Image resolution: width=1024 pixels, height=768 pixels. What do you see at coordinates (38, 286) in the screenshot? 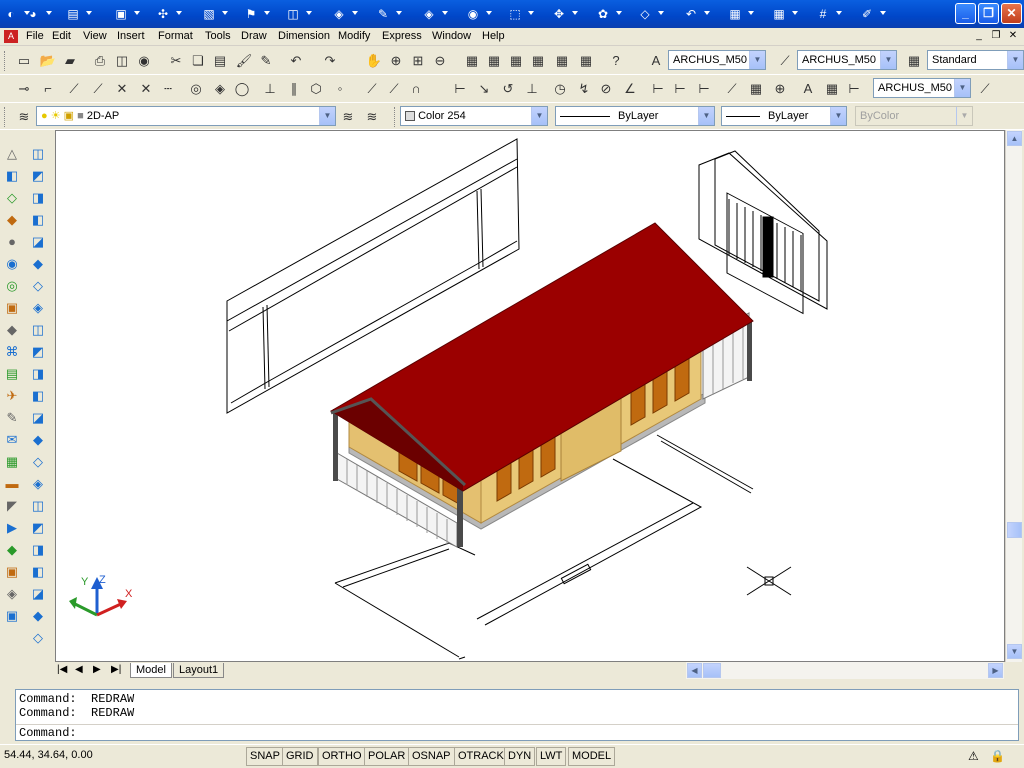
I see `subtract-icon: ◇` at bounding box center [38, 286].